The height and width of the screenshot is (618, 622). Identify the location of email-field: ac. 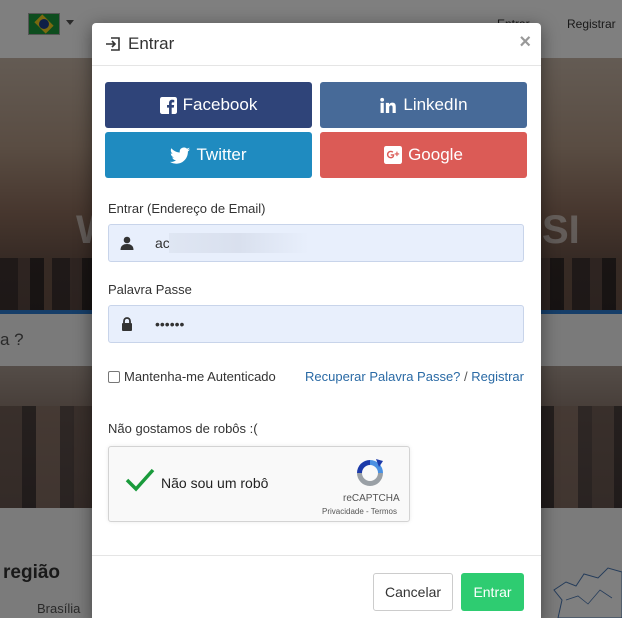
(316, 243).